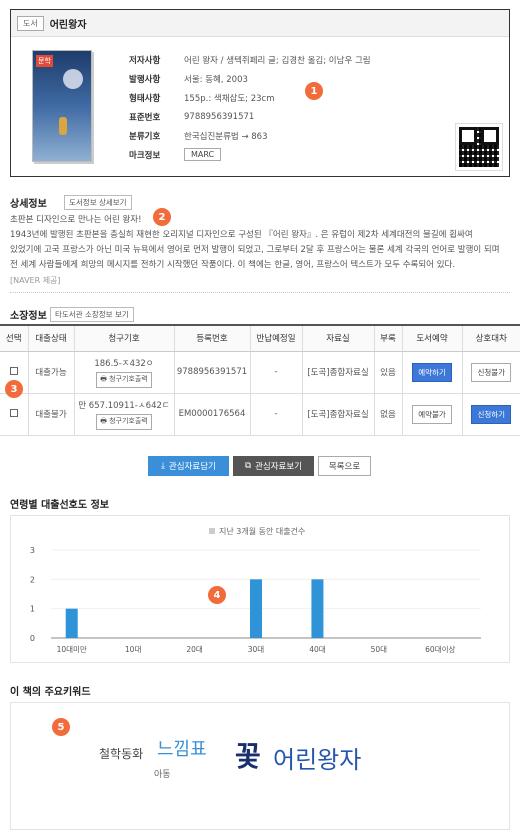 This screenshot has width=520, height=840. I want to click on download-icon: ⤓, so click(163, 466).